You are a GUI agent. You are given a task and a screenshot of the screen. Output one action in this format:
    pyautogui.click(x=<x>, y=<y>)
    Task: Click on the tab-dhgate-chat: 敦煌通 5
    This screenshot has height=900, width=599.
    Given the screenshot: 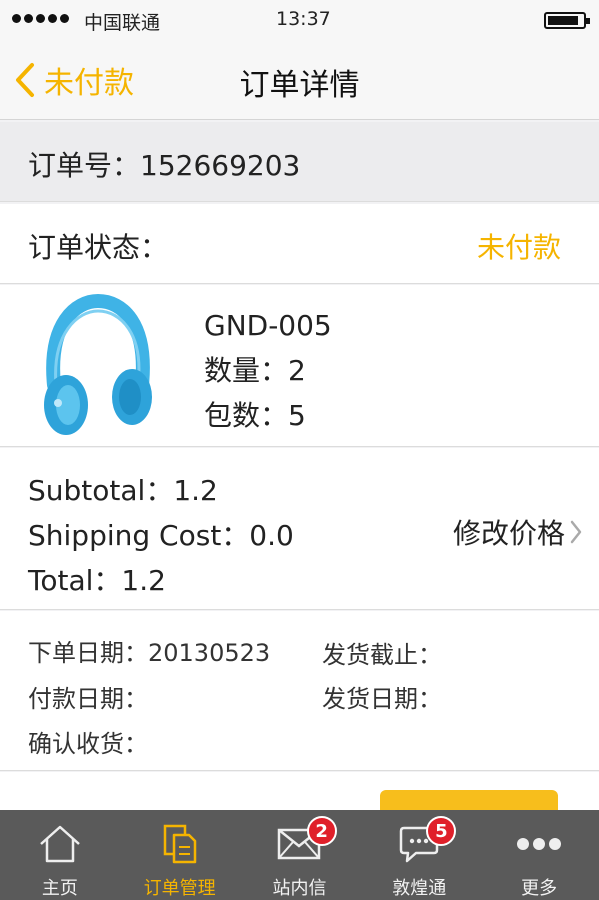 What is the action you would take?
    pyautogui.click(x=419, y=855)
    